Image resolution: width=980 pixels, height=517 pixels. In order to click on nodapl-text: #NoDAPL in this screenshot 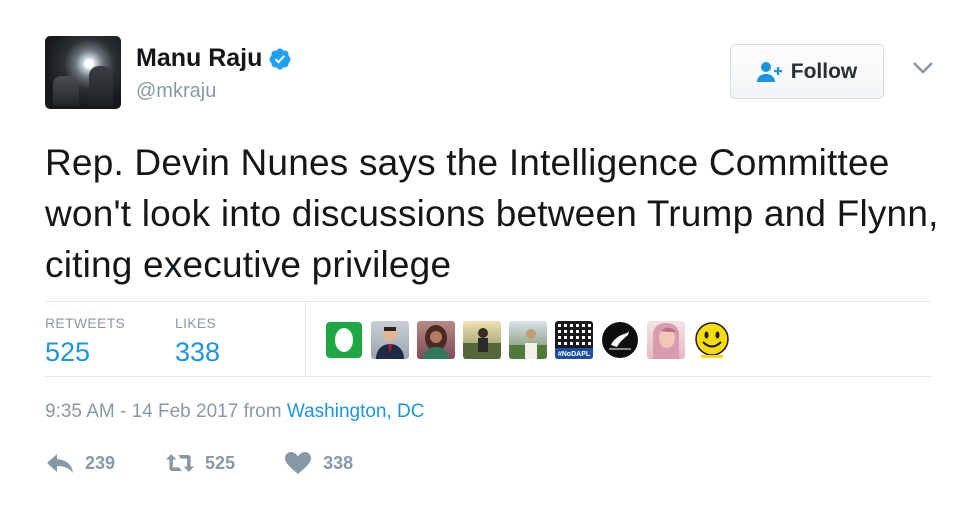, I will do `click(574, 354)`.